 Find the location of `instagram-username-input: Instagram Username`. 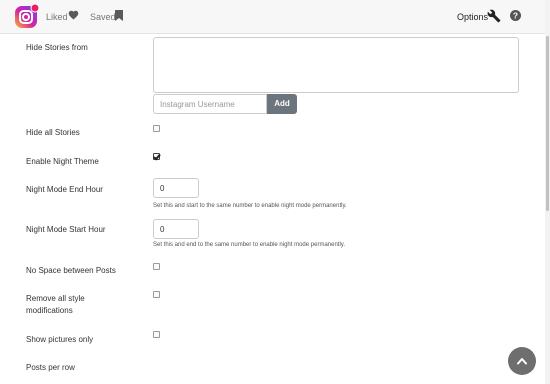

instagram-username-input: Instagram Username is located at coordinates (210, 104).